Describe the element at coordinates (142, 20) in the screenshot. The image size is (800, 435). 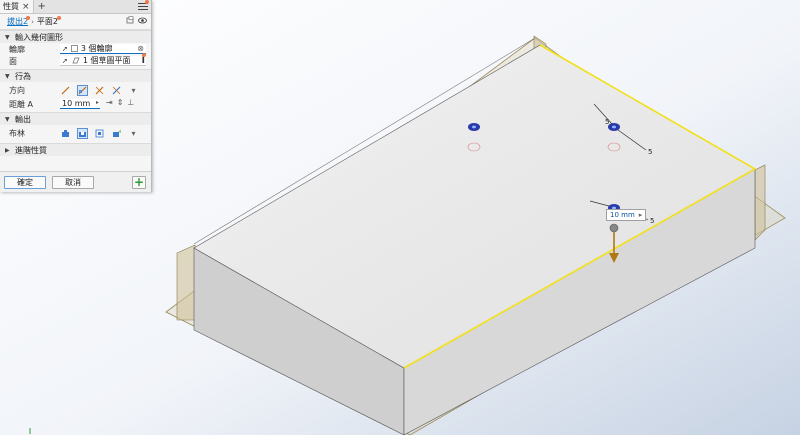
I see `eye-icon` at that location.